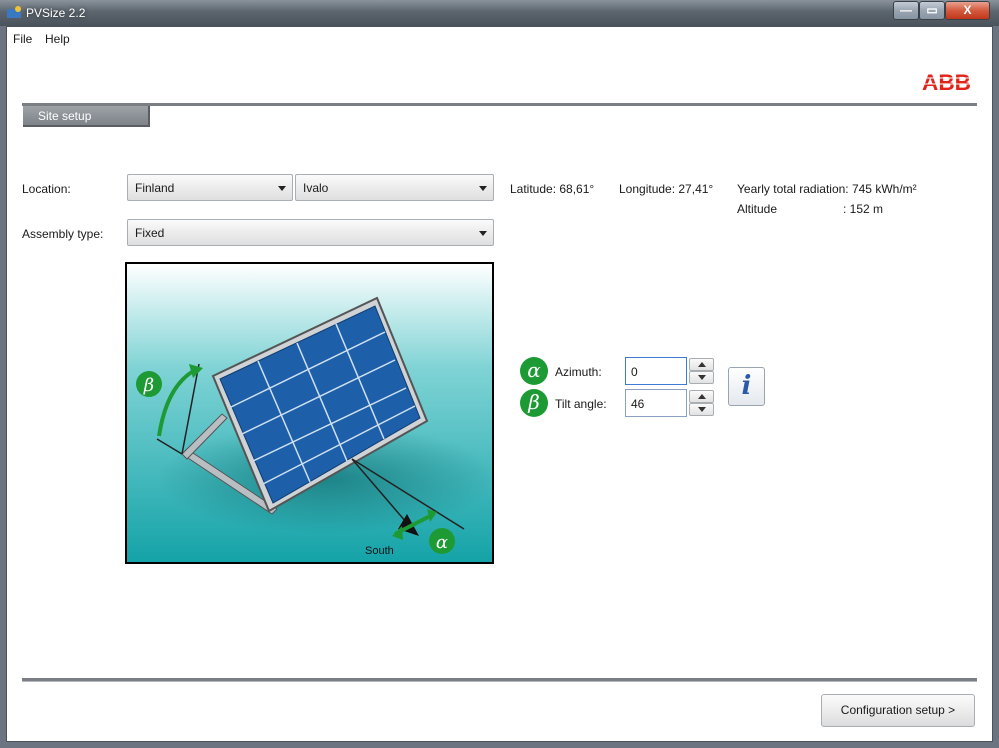 The width and height of the screenshot is (999, 748). Describe the element at coordinates (863, 209) in the screenshot. I see `altitude-value: : 152 m` at that location.